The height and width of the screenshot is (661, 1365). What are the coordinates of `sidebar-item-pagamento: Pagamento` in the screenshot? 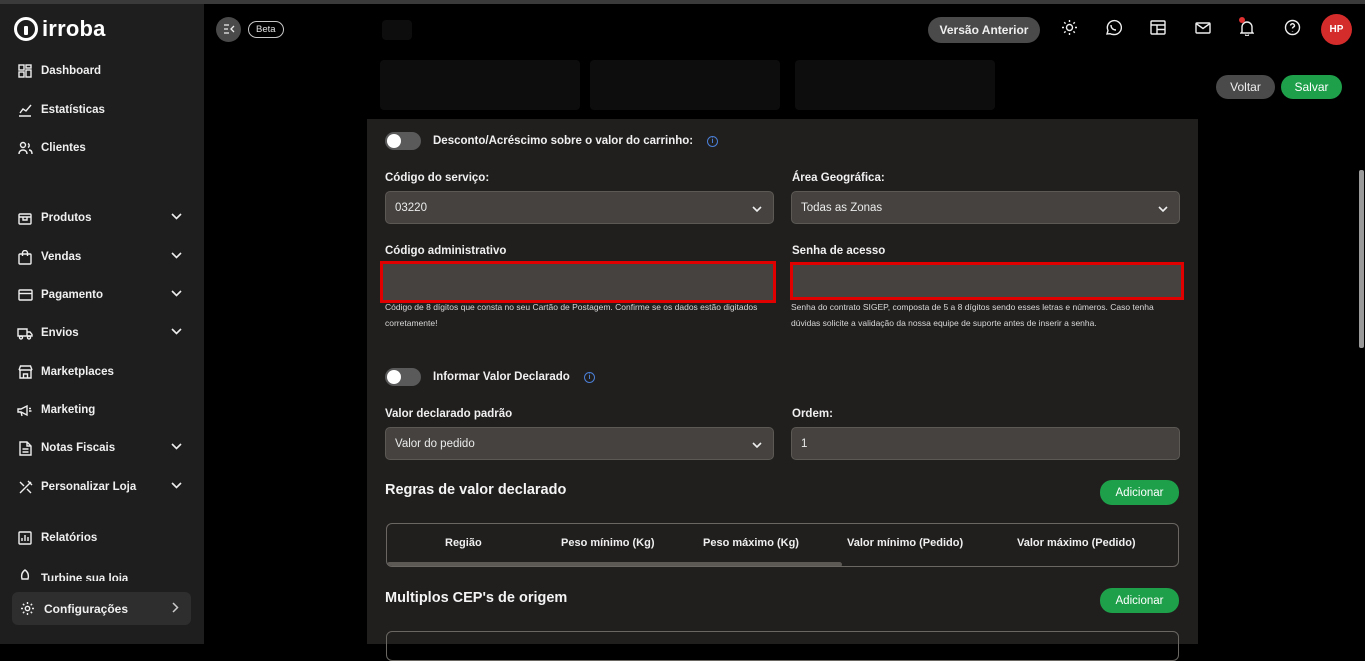 It's located at (102, 295).